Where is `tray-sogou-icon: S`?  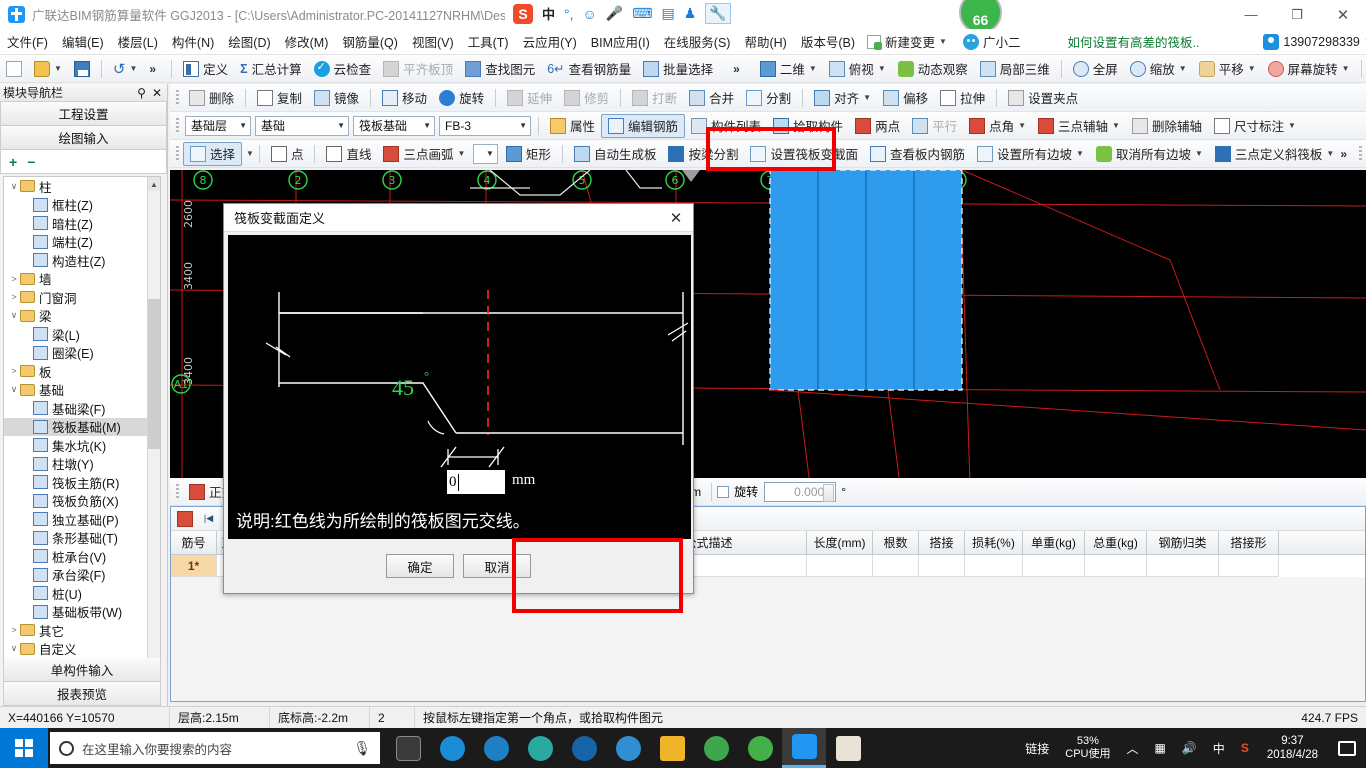
tray-sogou-icon: S is located at coordinates (1245, 748).